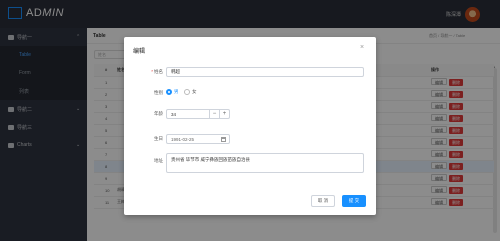  What do you see at coordinates (169, 92) in the screenshot?
I see `radio-checked-icon` at bounding box center [169, 92].